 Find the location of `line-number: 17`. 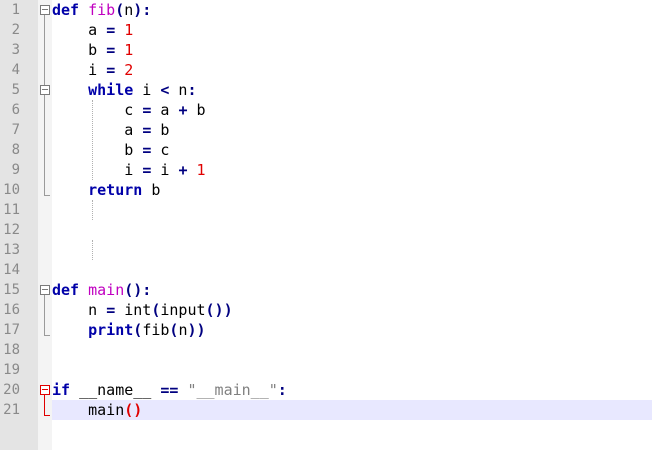

line-number: 17 is located at coordinates (11, 330).